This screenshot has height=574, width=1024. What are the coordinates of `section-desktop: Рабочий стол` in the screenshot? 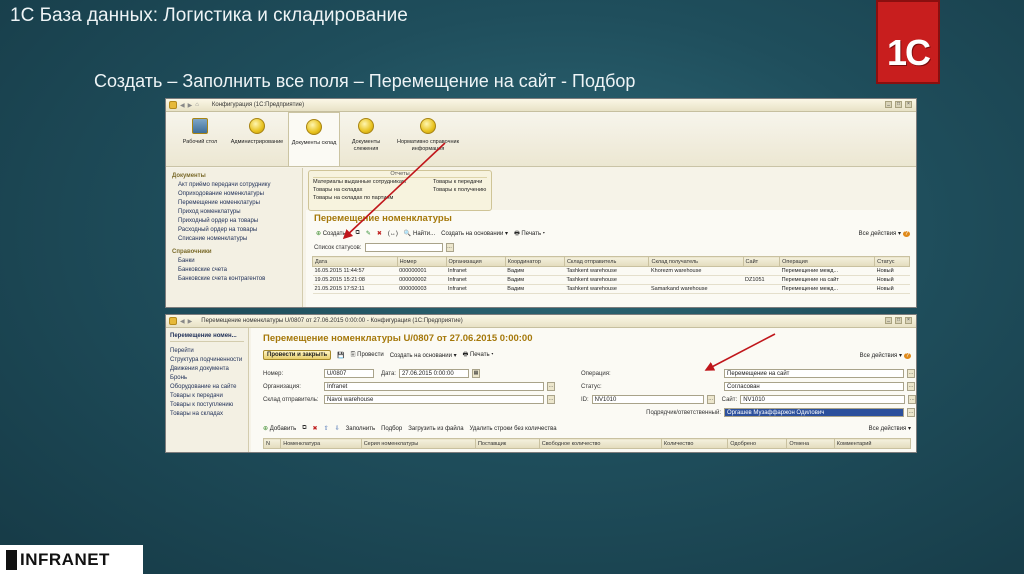 It's located at (200, 139).